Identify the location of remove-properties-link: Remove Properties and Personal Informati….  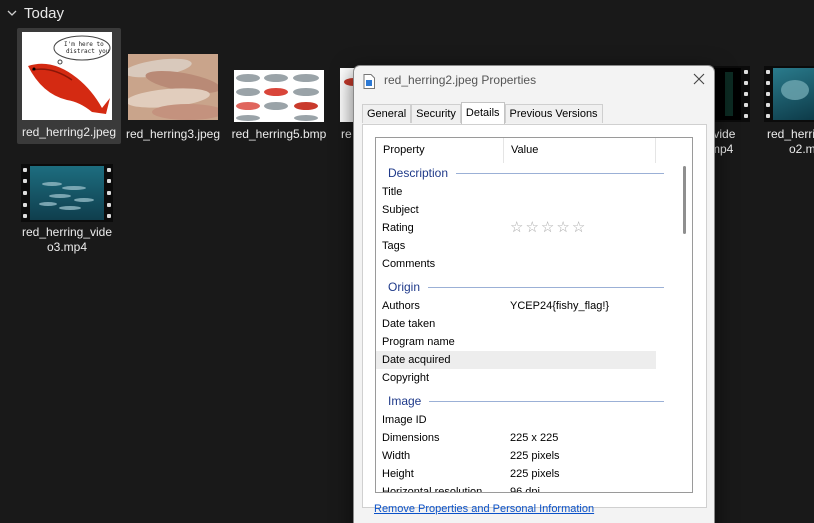
(484, 509).